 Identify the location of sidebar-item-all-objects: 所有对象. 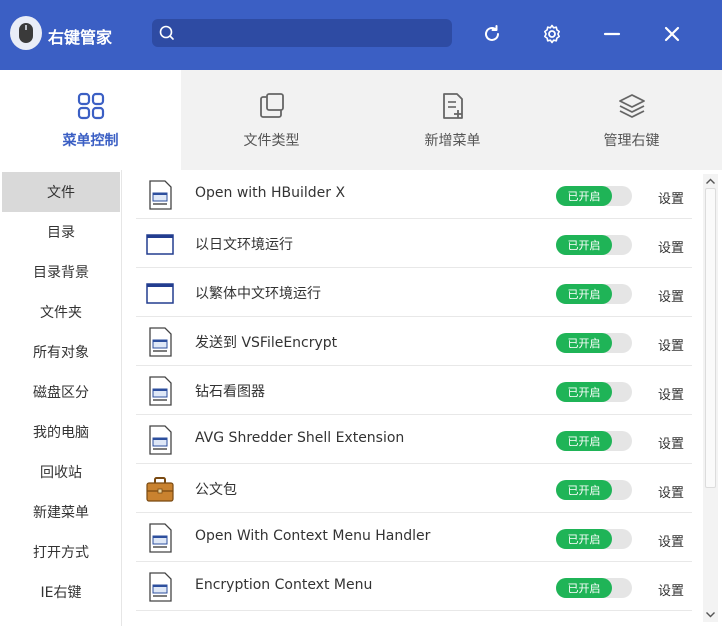
(61, 352).